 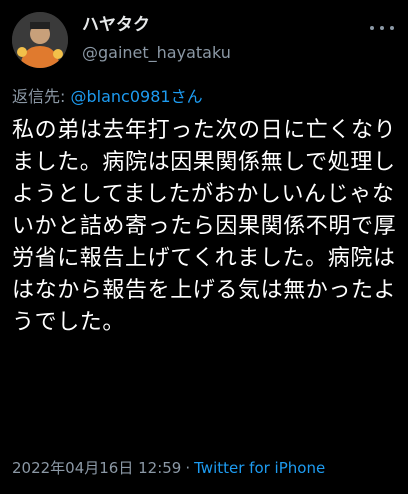 What do you see at coordinates (137, 96) in the screenshot?
I see `reply-target-link: @blanc0981さん` at bounding box center [137, 96].